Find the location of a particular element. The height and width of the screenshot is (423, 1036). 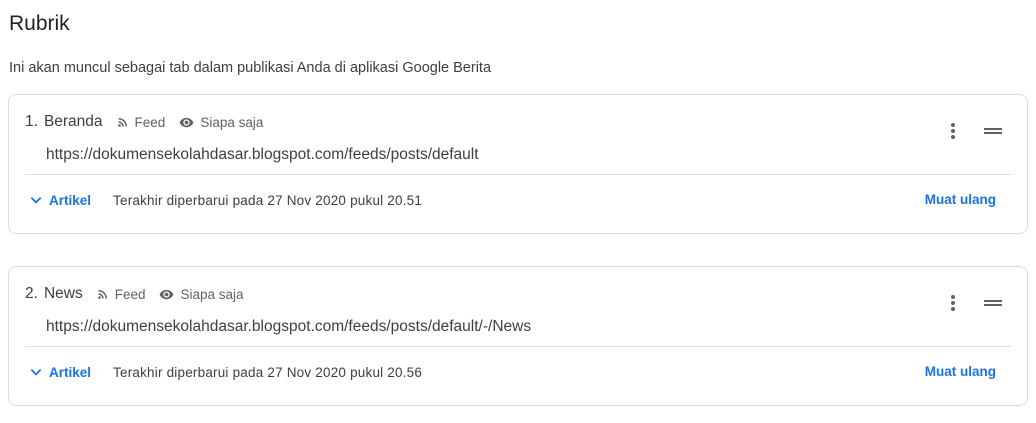

section-number: 1. is located at coordinates (31, 121).